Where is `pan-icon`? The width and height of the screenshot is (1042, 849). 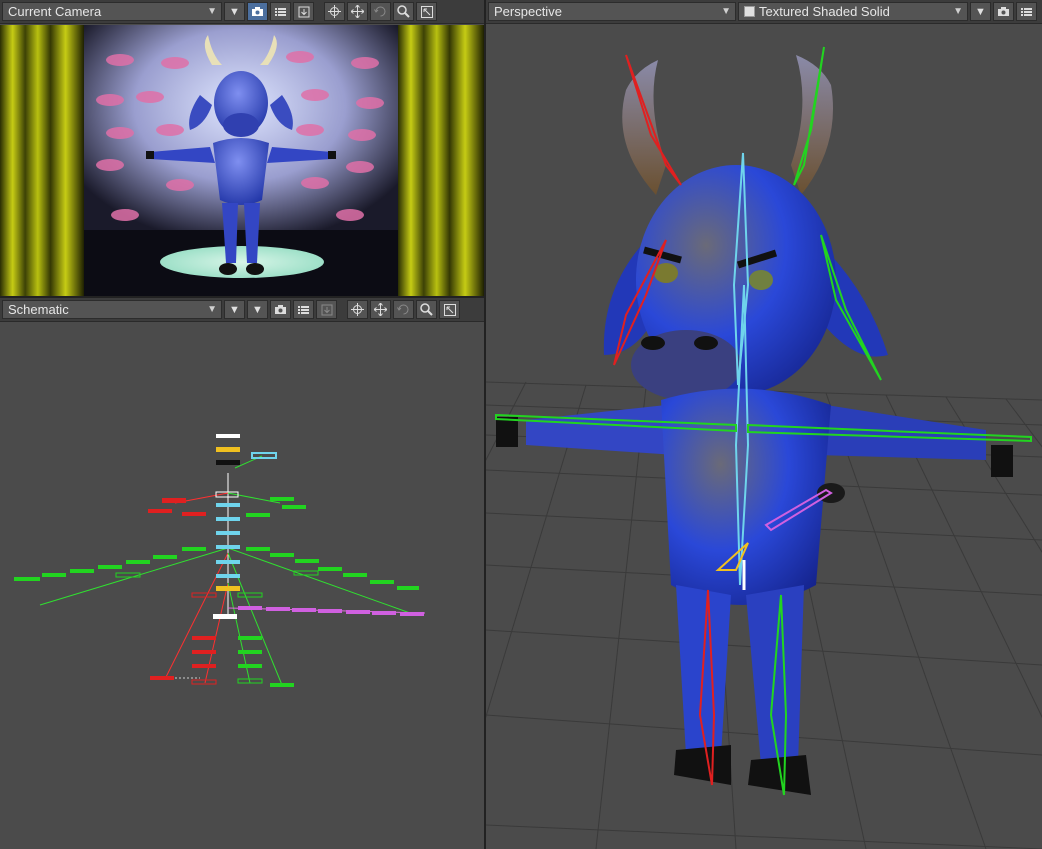 pan-icon is located at coordinates (357, 11).